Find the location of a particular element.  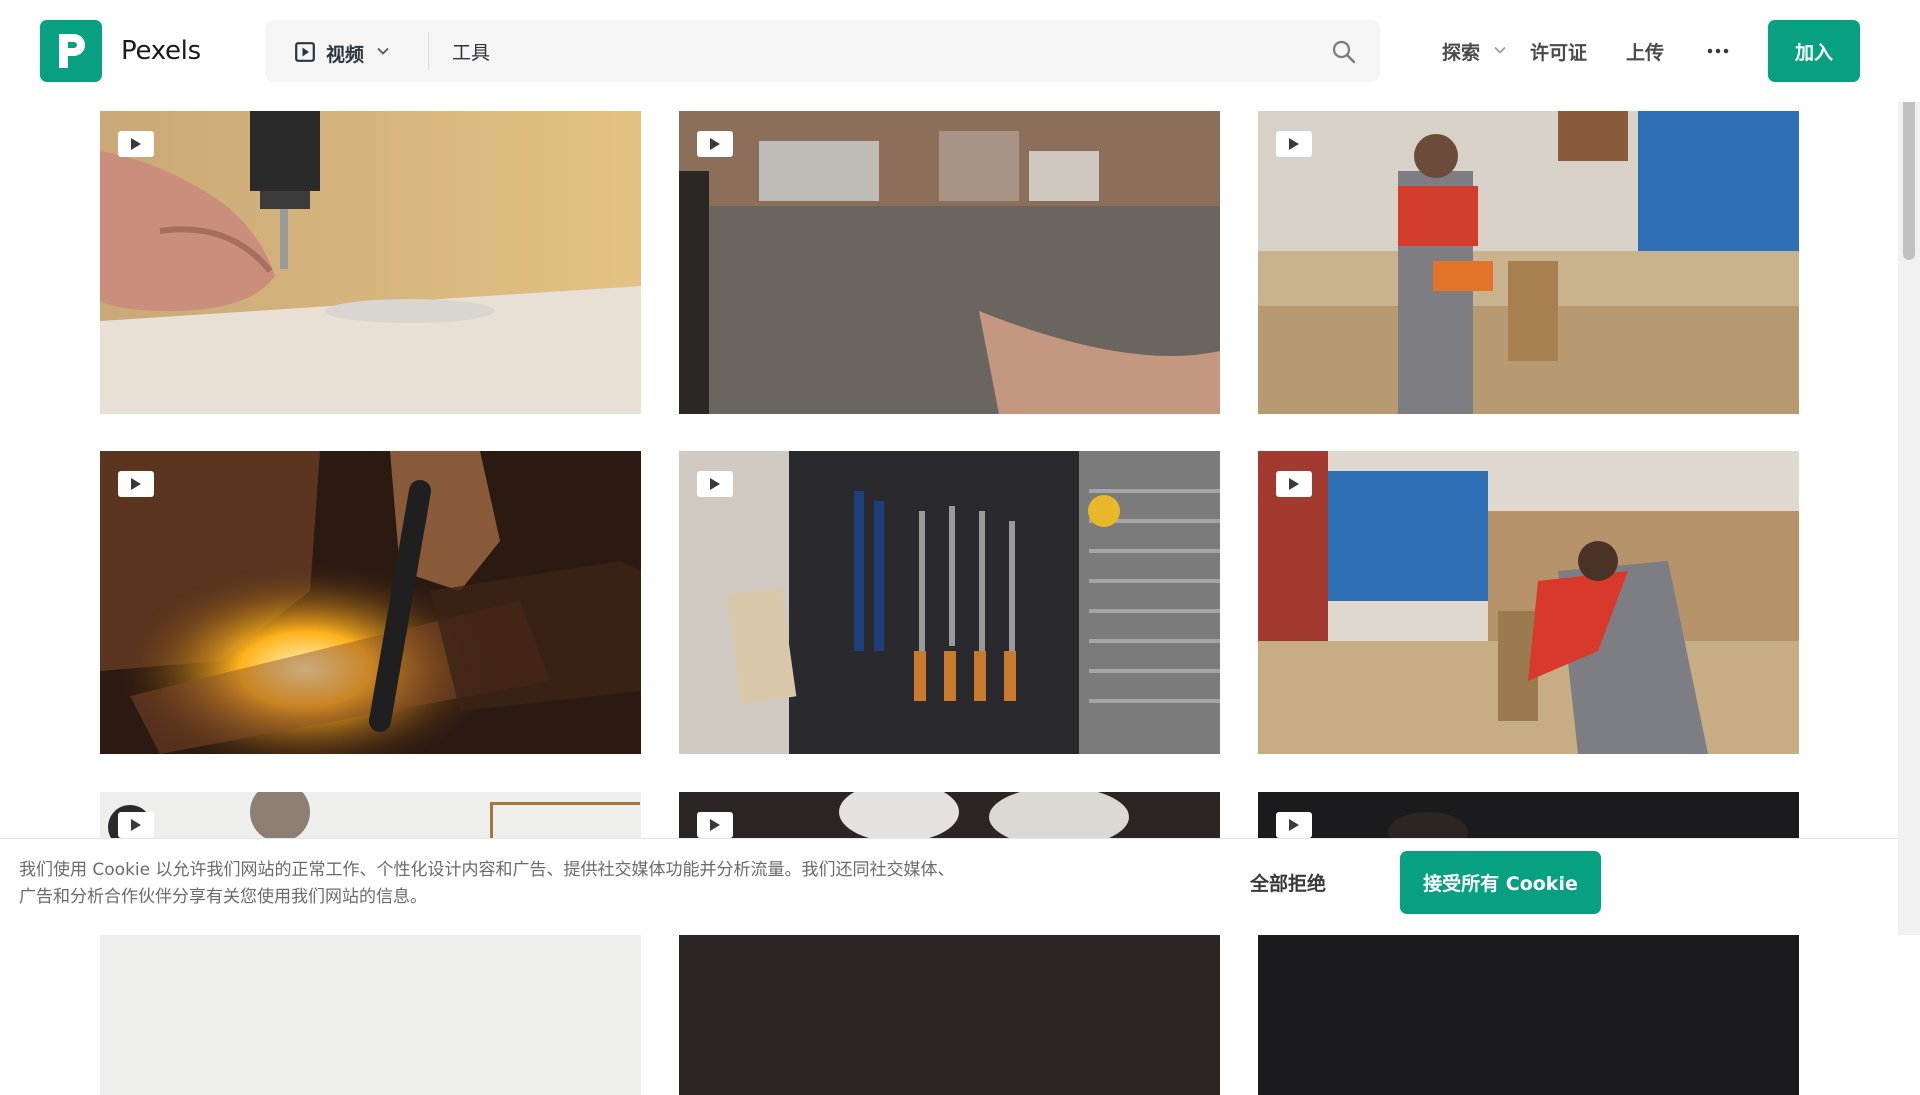

accept-all-cookies-button: 接受所有 Cookie is located at coordinates (1500, 882).